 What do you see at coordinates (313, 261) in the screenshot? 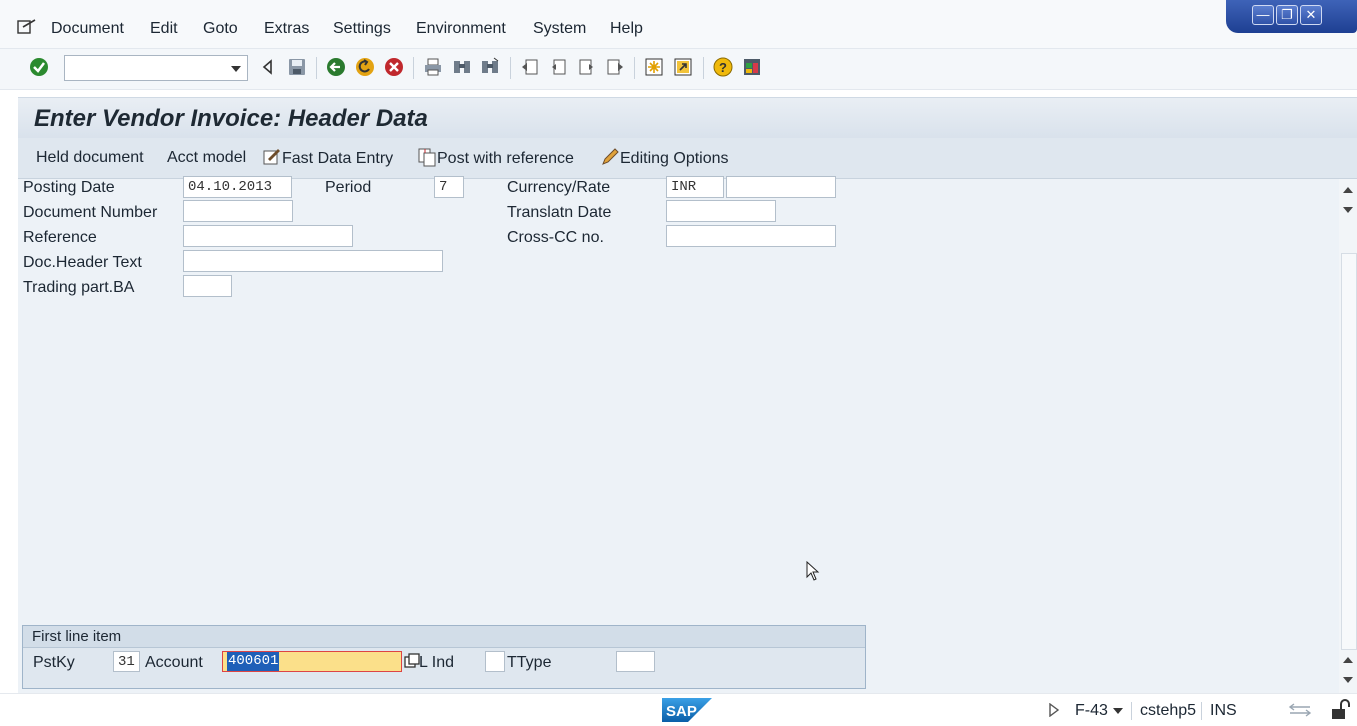
I see `doc-header-text-field` at bounding box center [313, 261].